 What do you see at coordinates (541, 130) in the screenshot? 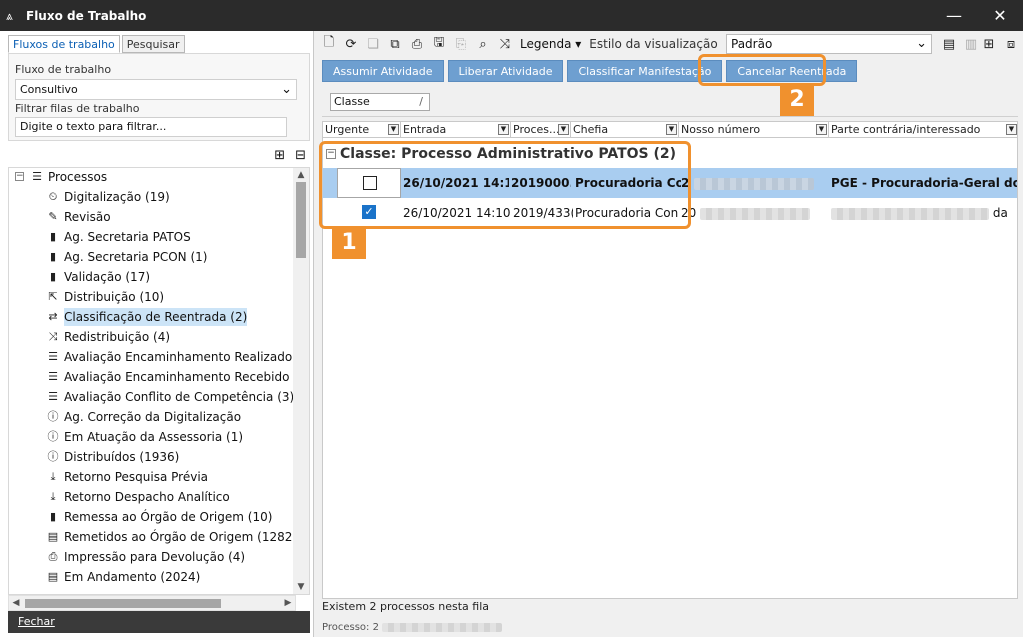
I see `col-processo: Proces... ▼` at bounding box center [541, 130].